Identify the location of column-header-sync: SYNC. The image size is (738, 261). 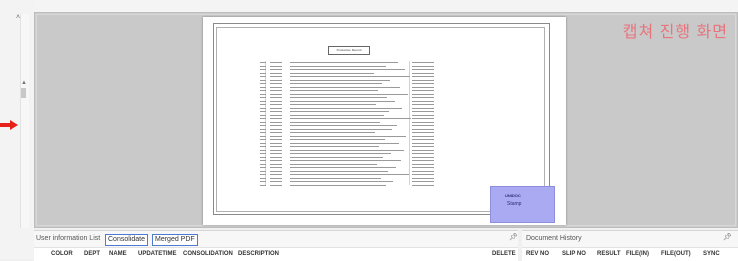
(711, 254).